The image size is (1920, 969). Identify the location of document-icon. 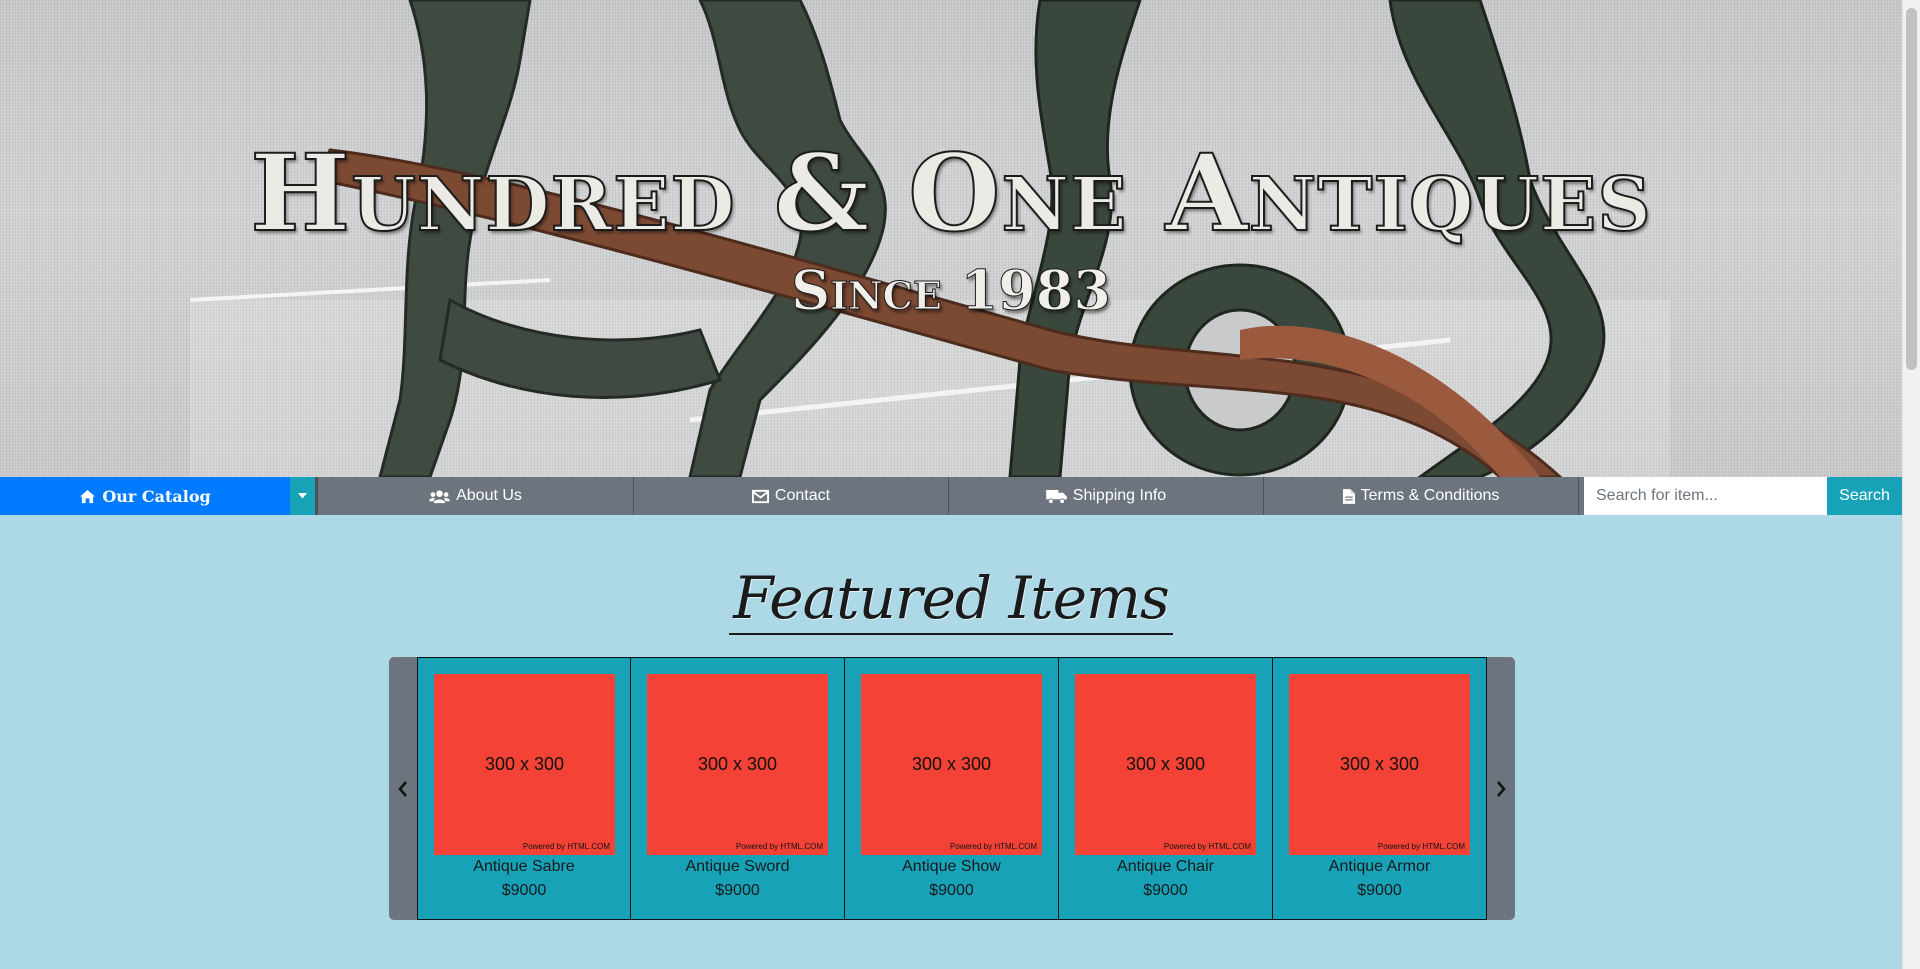
(1348, 496).